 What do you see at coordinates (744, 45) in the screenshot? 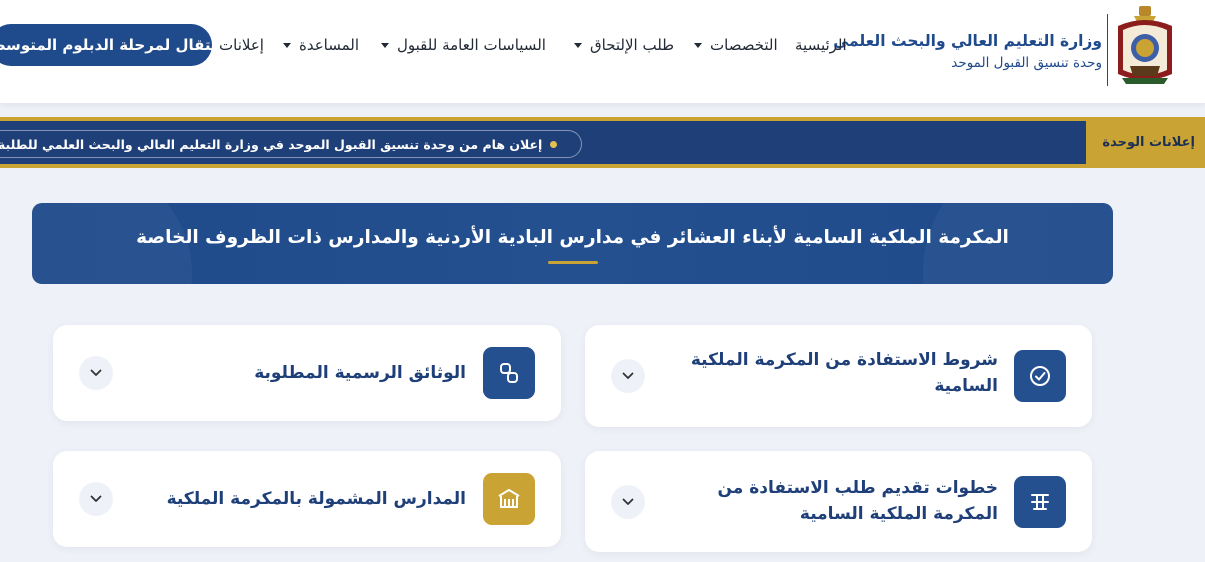
I see `nav-specializations-label: التخصصات` at bounding box center [744, 45].